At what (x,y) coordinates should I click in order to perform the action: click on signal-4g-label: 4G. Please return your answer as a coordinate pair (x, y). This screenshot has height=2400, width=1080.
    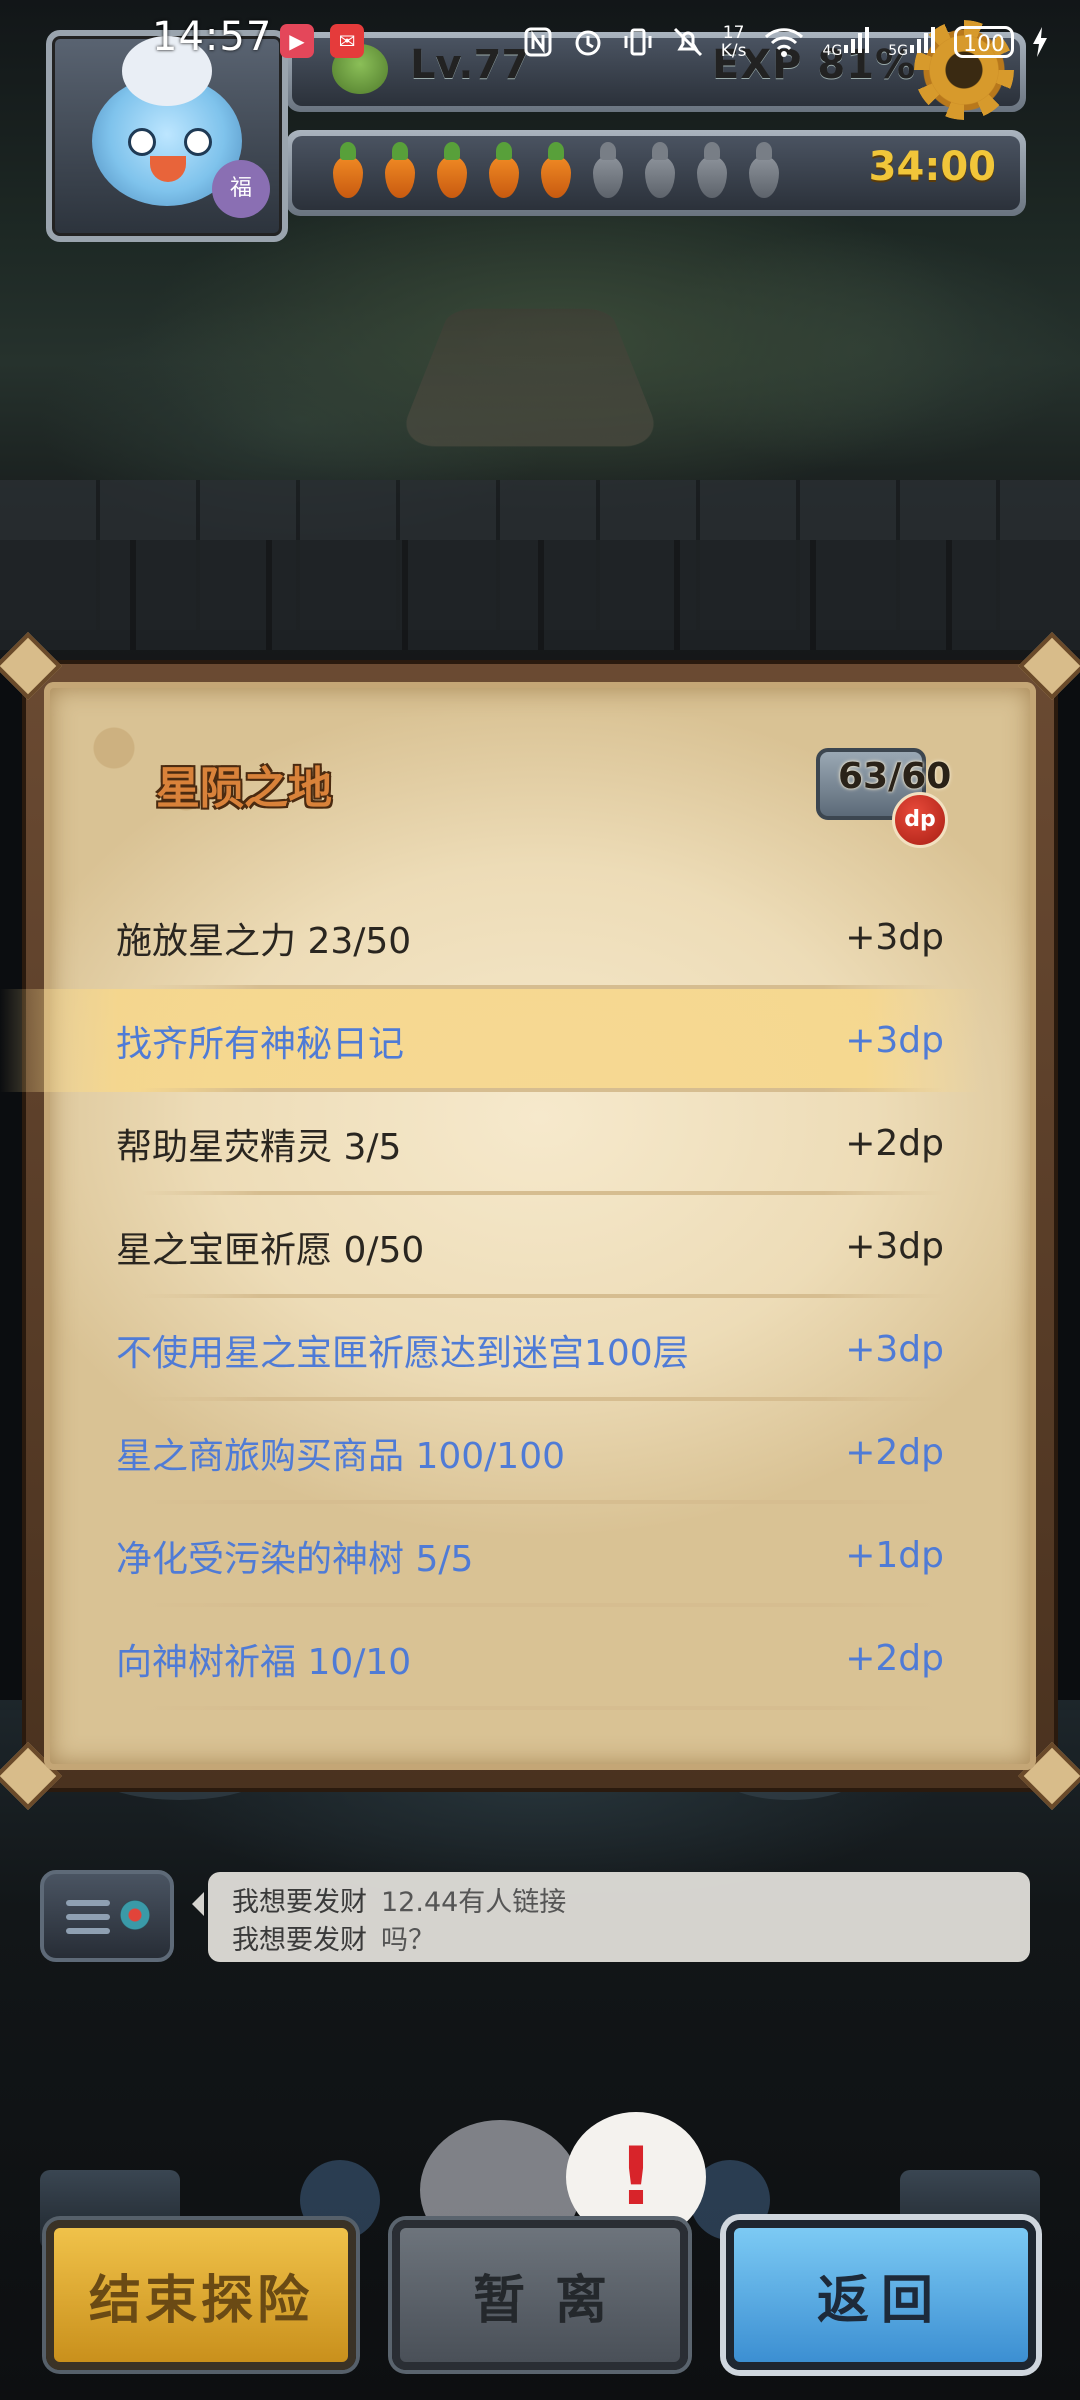
    Looking at the image, I should click on (832, 51).